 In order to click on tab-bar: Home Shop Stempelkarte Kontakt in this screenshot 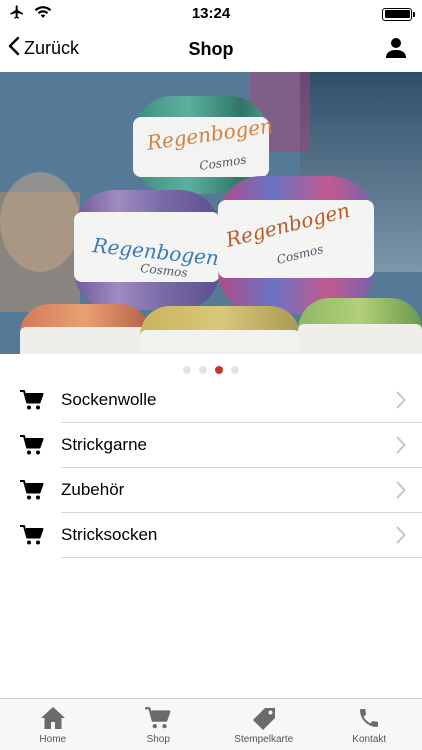, I will do `click(211, 724)`.